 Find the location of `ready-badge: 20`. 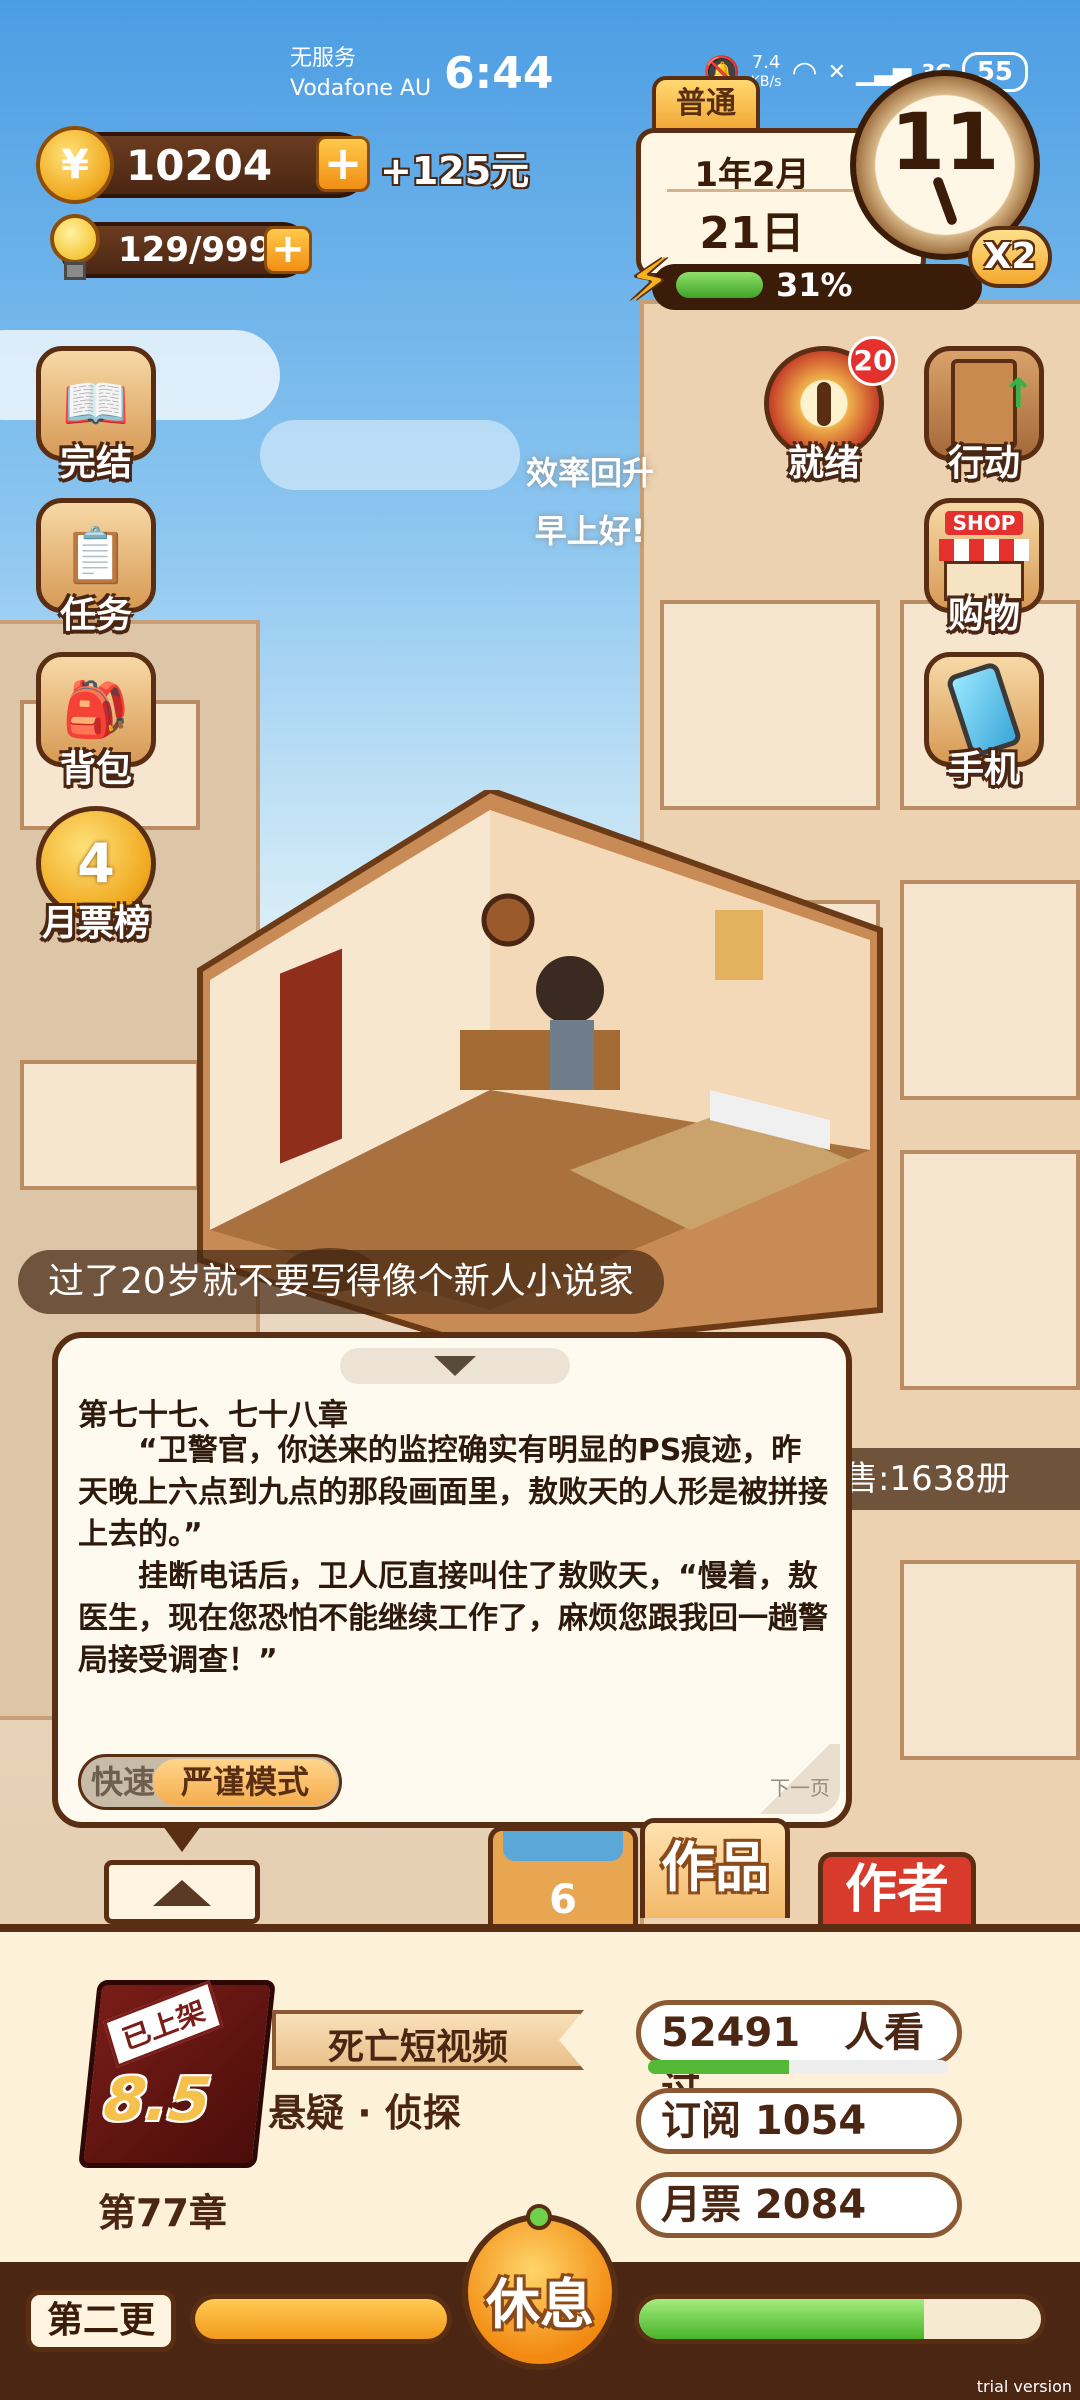

ready-badge: 20 is located at coordinates (873, 361).